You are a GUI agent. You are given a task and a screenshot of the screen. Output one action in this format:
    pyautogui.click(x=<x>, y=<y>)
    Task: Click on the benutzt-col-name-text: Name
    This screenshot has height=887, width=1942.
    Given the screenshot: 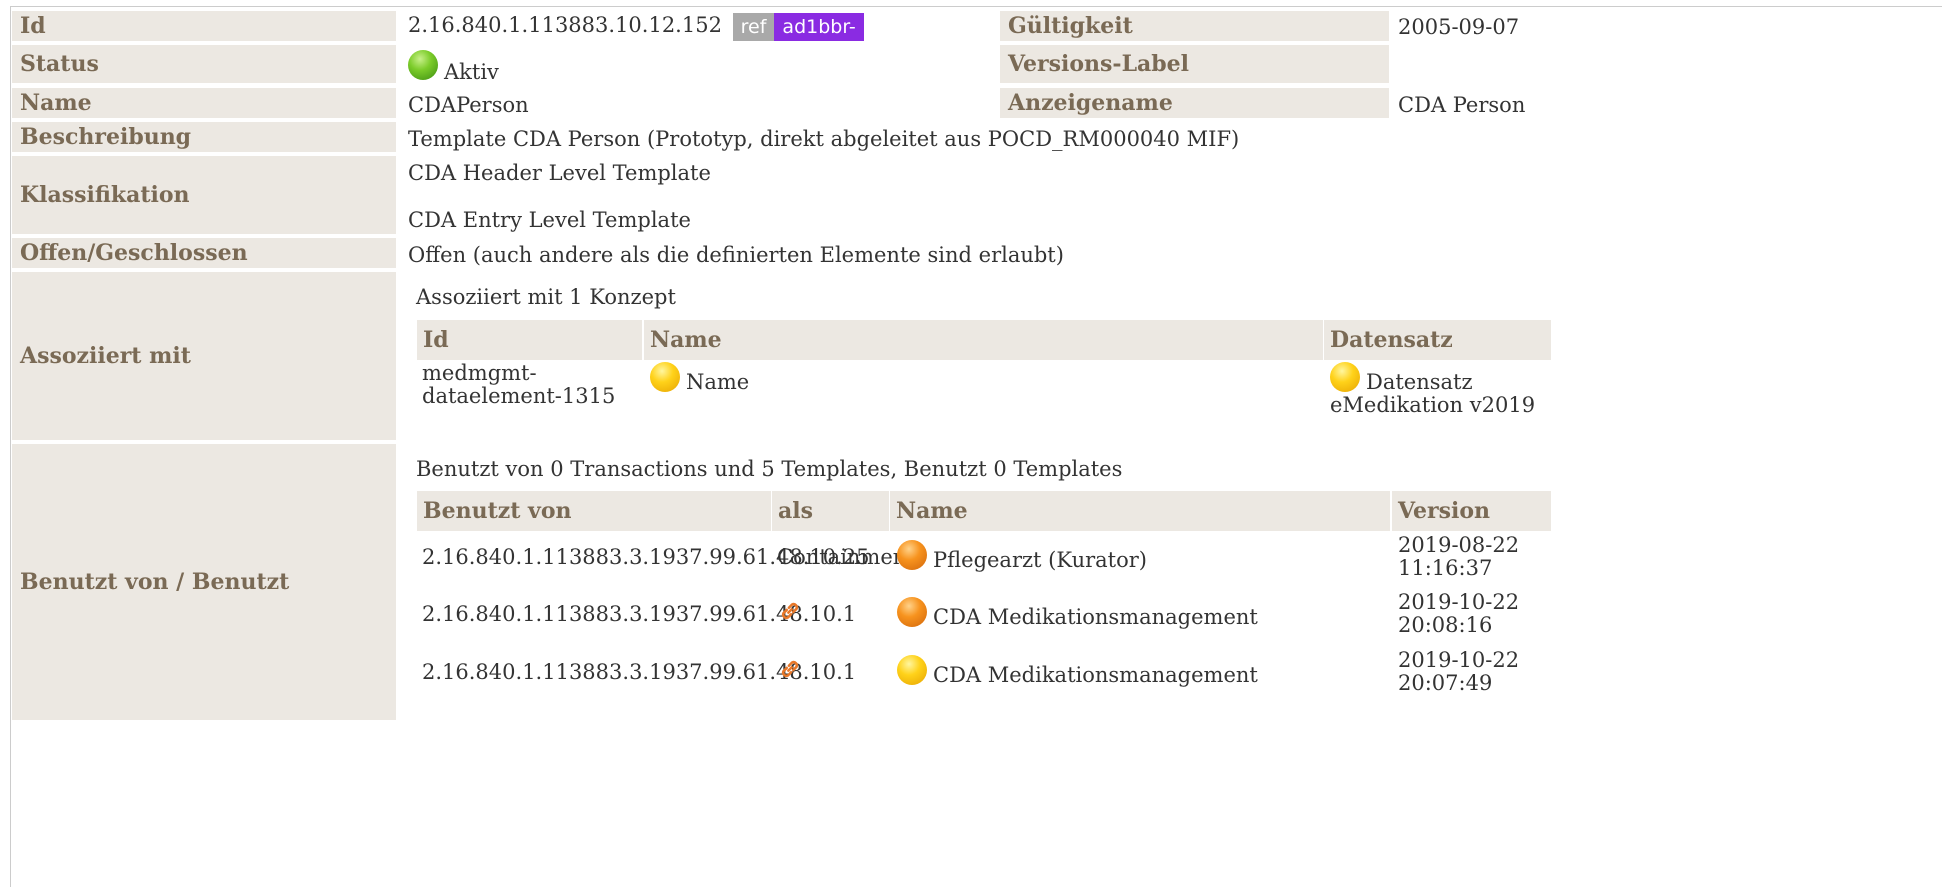 What is the action you would take?
    pyautogui.click(x=932, y=511)
    